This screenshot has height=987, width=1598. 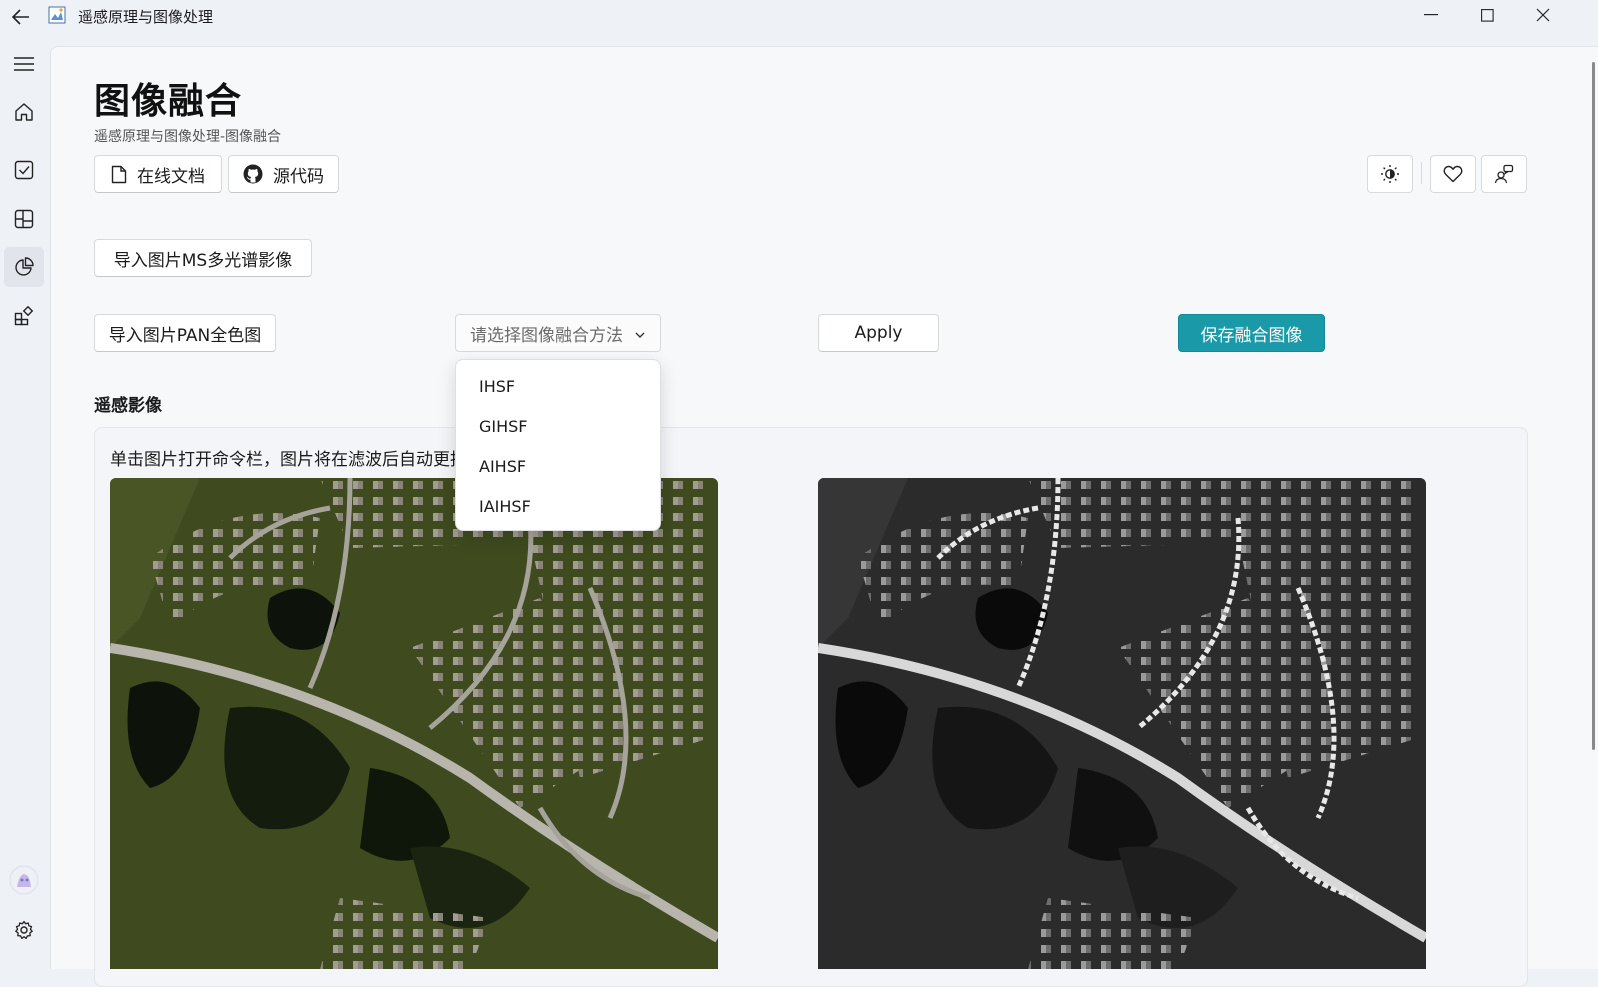 I want to click on nav-settings-button, so click(x=24, y=930).